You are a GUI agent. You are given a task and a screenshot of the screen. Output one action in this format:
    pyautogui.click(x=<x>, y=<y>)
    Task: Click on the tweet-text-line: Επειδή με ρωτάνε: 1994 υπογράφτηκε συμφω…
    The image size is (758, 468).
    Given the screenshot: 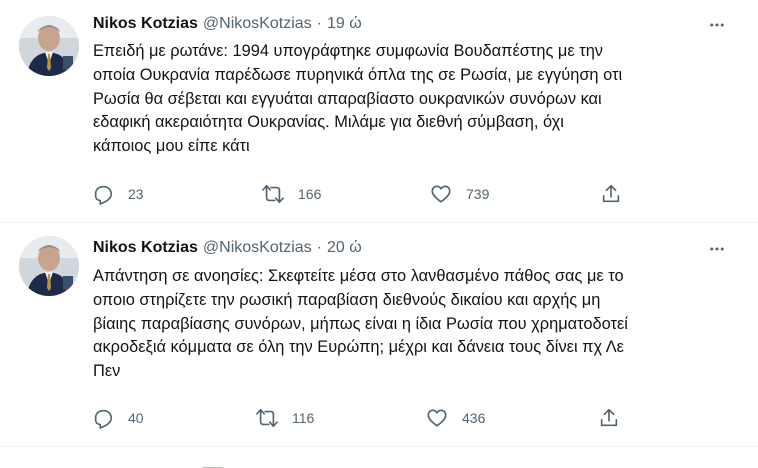 What is the action you would take?
    pyautogui.click(x=348, y=51)
    